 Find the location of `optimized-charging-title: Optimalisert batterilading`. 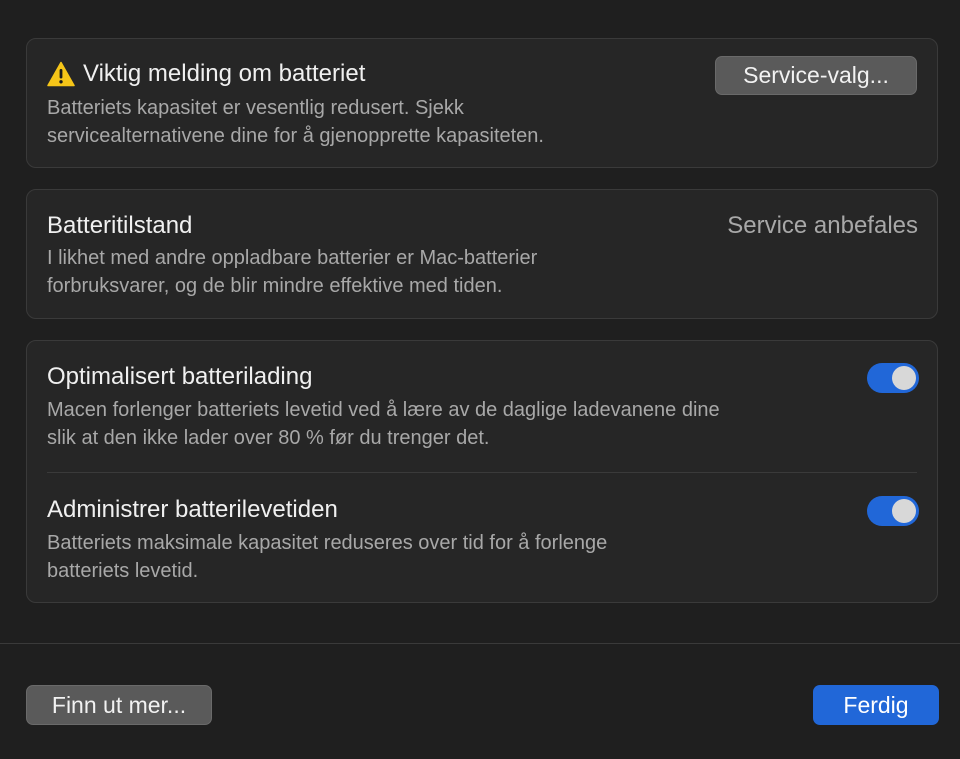

optimized-charging-title: Optimalisert batterilading is located at coordinates (180, 376).